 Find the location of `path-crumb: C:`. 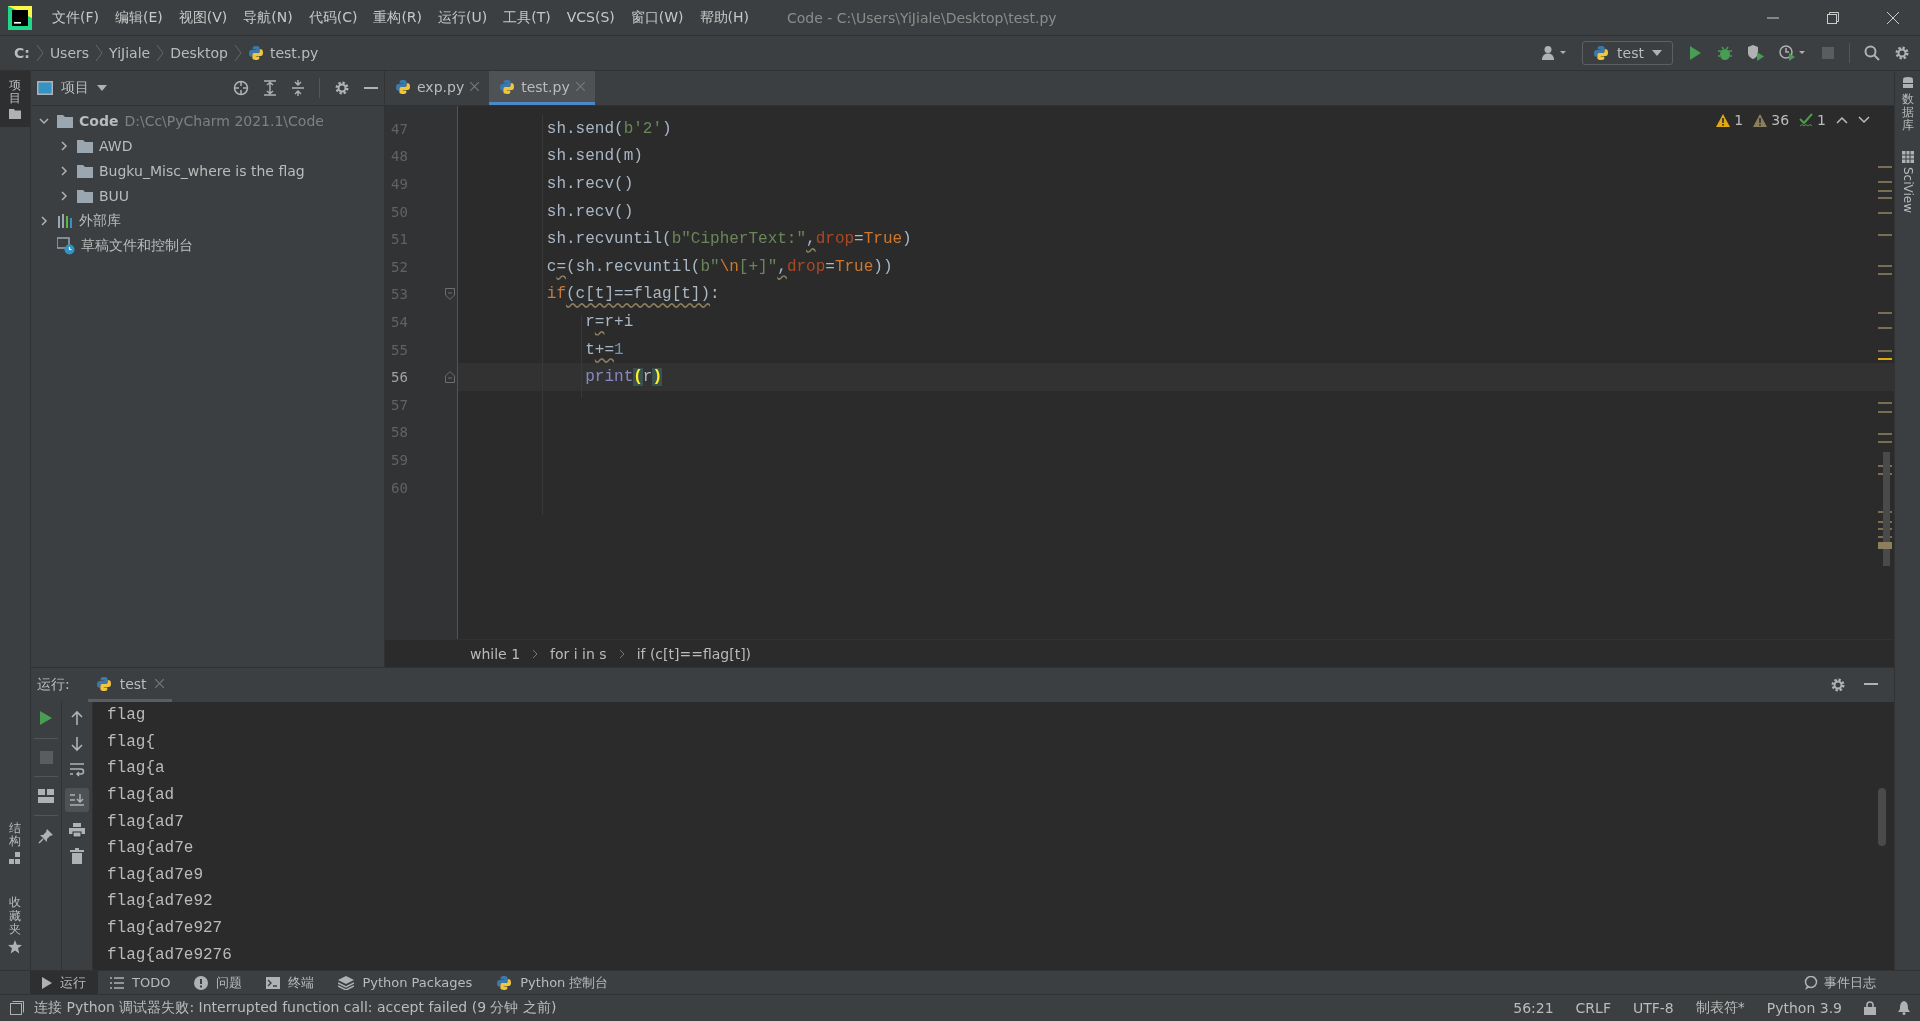

path-crumb: C: is located at coordinates (22, 53).